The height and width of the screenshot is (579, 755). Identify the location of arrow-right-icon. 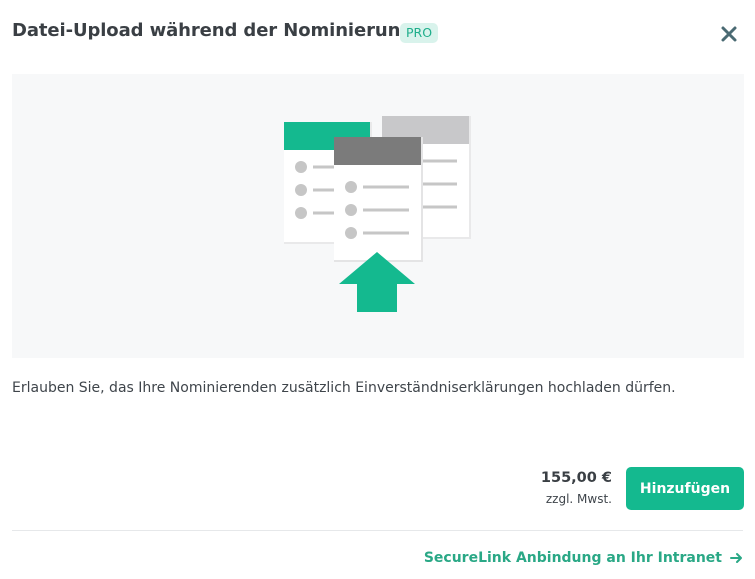
(736, 558).